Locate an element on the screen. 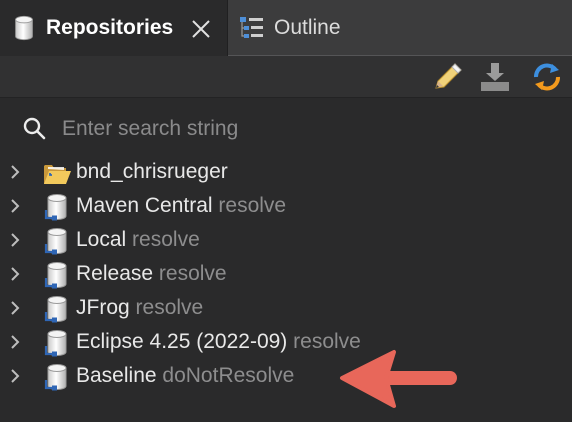 The width and height of the screenshot is (572, 422). tree-item-name: Release is located at coordinates (115, 273).